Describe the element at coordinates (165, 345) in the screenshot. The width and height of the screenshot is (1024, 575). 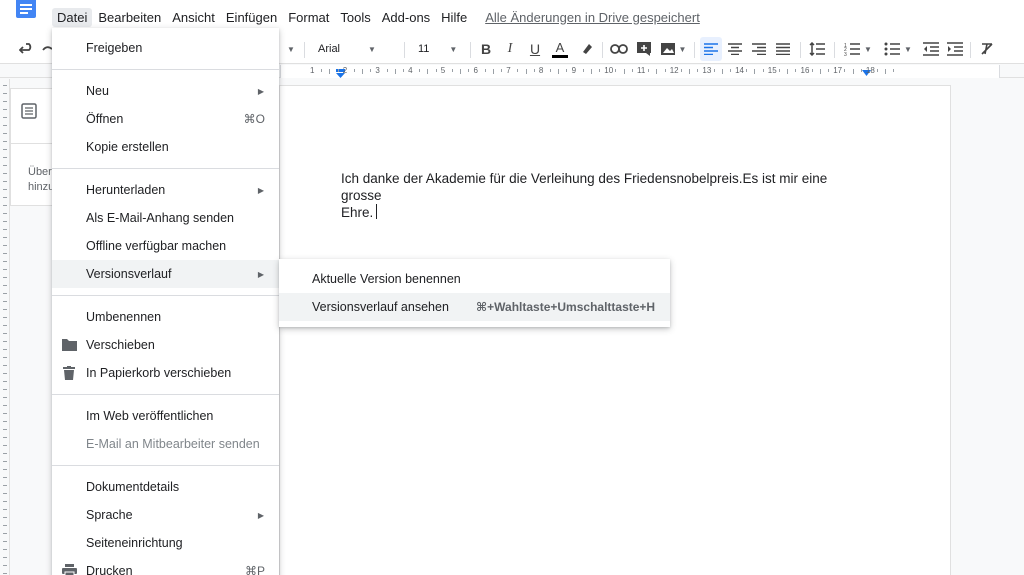
I see `menu-item-move: Verschieben` at that location.